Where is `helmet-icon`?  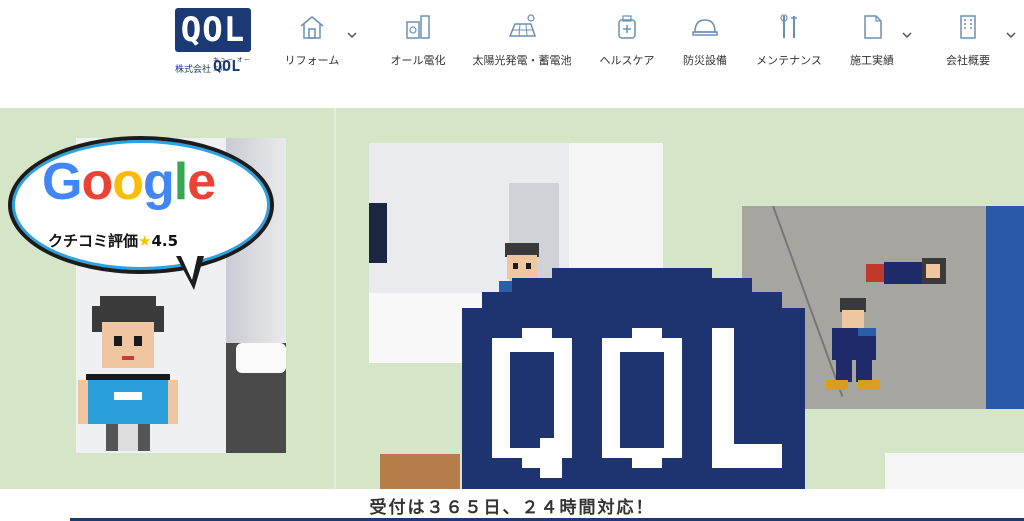 helmet-icon is located at coordinates (705, 27).